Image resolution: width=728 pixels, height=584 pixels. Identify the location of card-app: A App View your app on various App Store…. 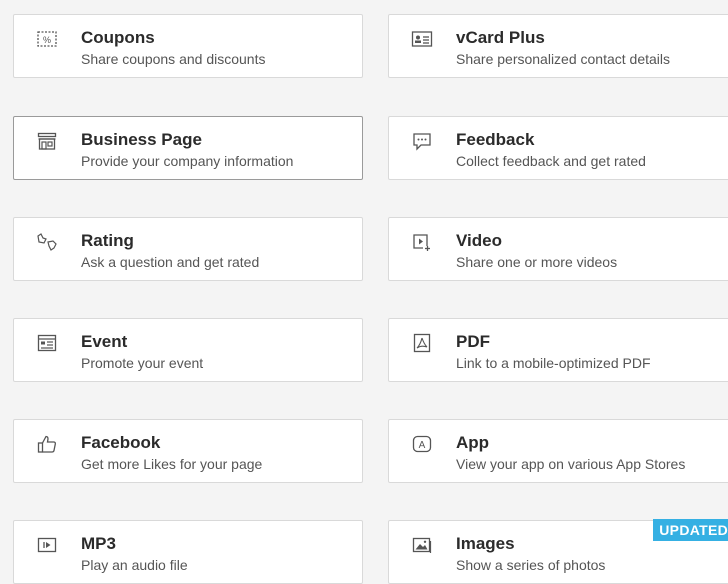
(558, 451).